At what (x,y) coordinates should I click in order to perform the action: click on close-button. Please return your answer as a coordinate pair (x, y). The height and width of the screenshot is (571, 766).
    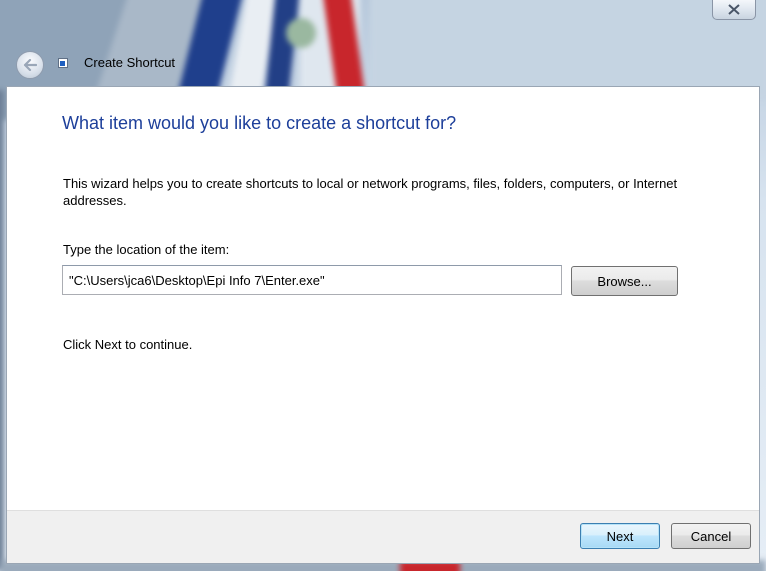
    Looking at the image, I should click on (734, 10).